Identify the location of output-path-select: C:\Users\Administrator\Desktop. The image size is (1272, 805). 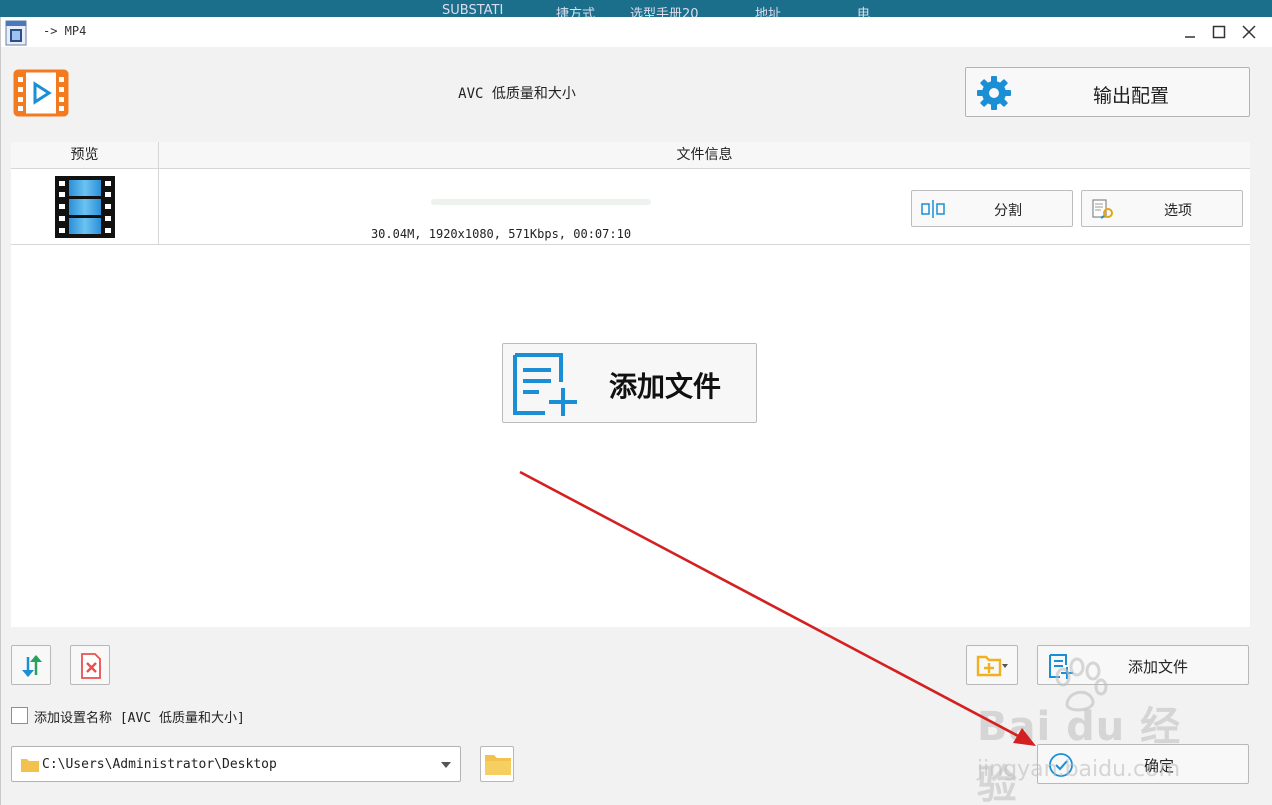
(236, 764).